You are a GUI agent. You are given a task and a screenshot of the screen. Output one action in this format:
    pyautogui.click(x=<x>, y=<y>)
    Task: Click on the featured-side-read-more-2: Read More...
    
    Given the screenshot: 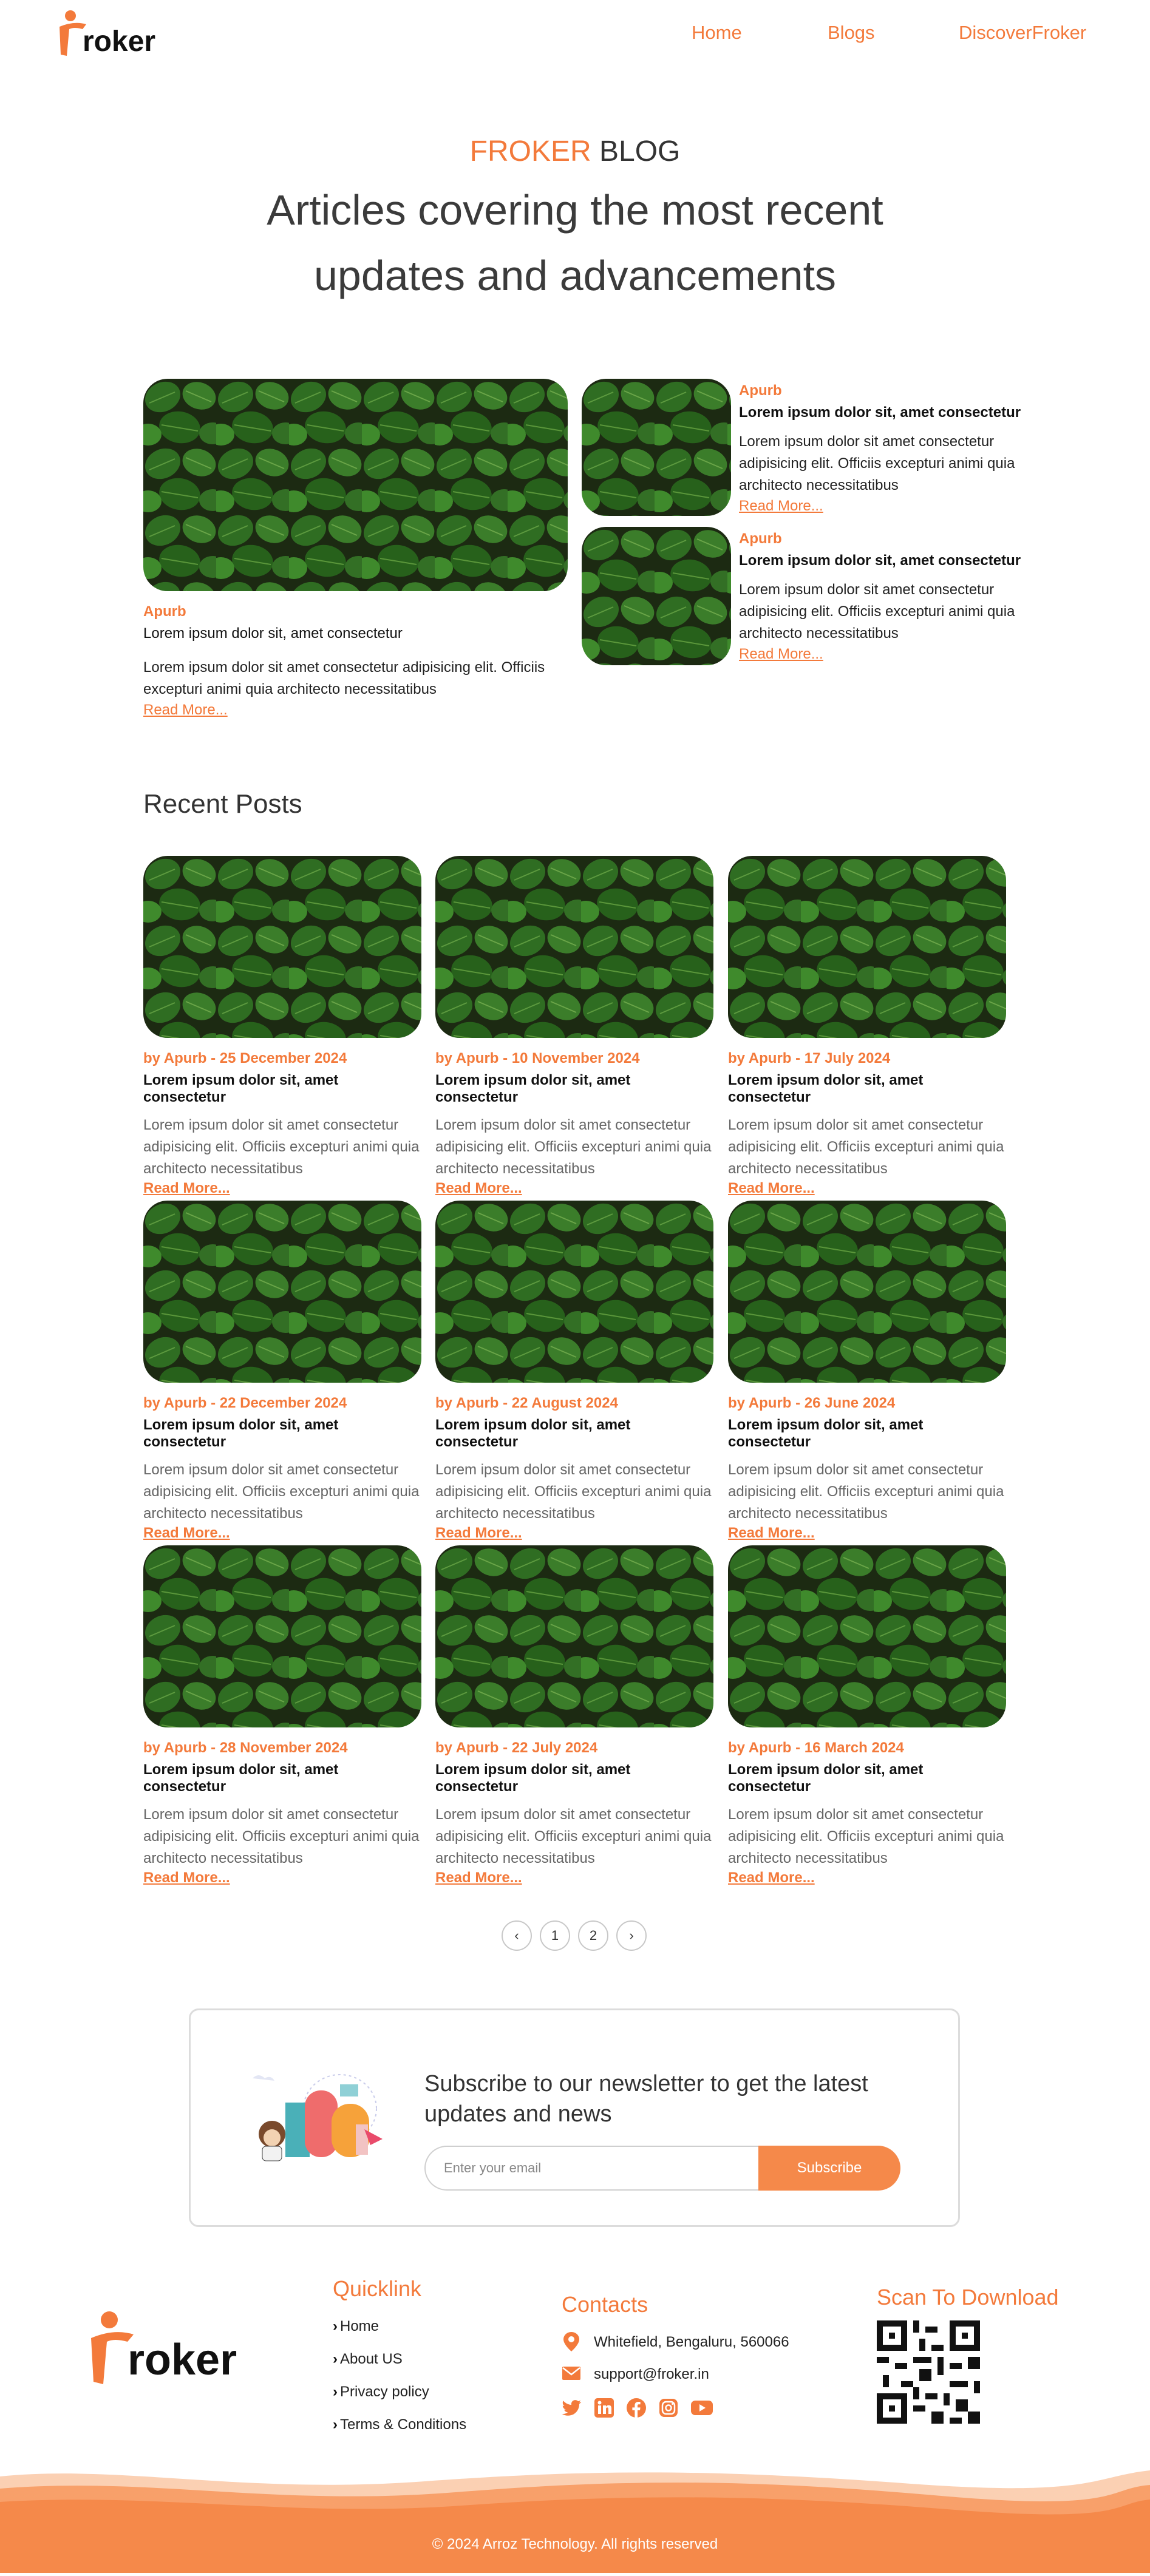 What is the action you would take?
    pyautogui.click(x=781, y=654)
    